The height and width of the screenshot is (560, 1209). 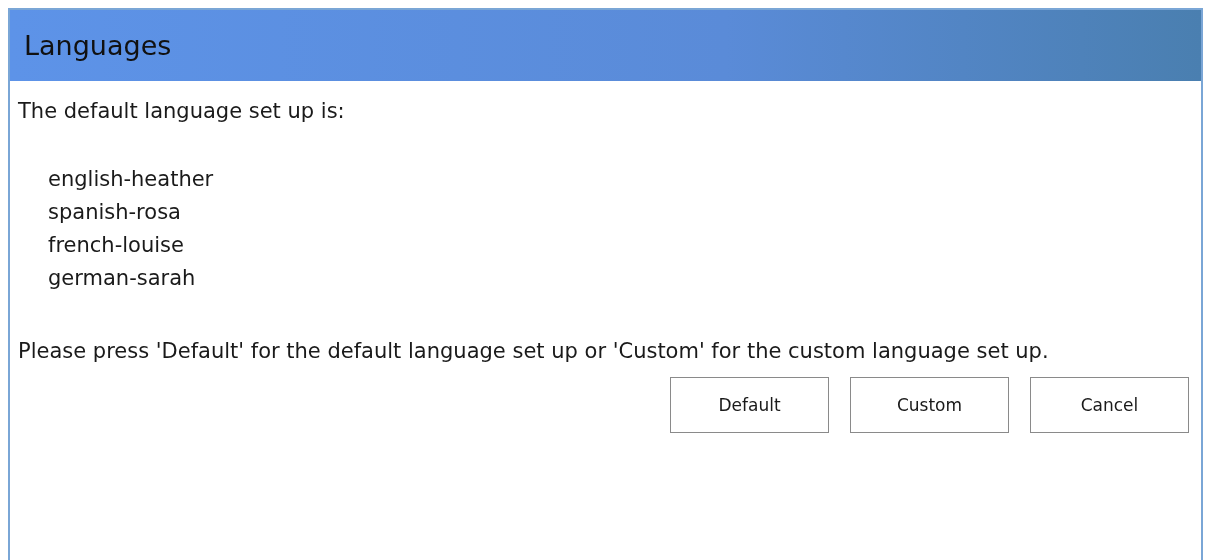 What do you see at coordinates (131, 179) in the screenshot?
I see `language-item: english-heather` at bounding box center [131, 179].